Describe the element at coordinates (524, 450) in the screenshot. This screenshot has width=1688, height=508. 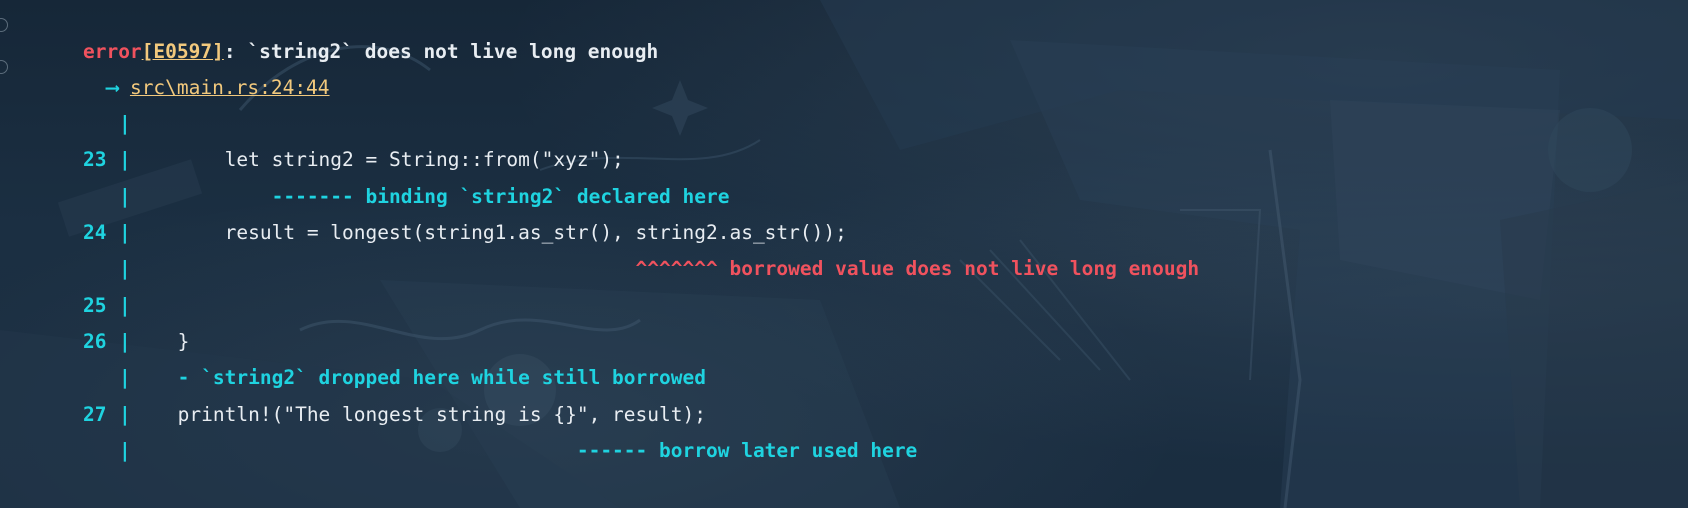
I see `annotation-note: ------ borrow later used here` at that location.